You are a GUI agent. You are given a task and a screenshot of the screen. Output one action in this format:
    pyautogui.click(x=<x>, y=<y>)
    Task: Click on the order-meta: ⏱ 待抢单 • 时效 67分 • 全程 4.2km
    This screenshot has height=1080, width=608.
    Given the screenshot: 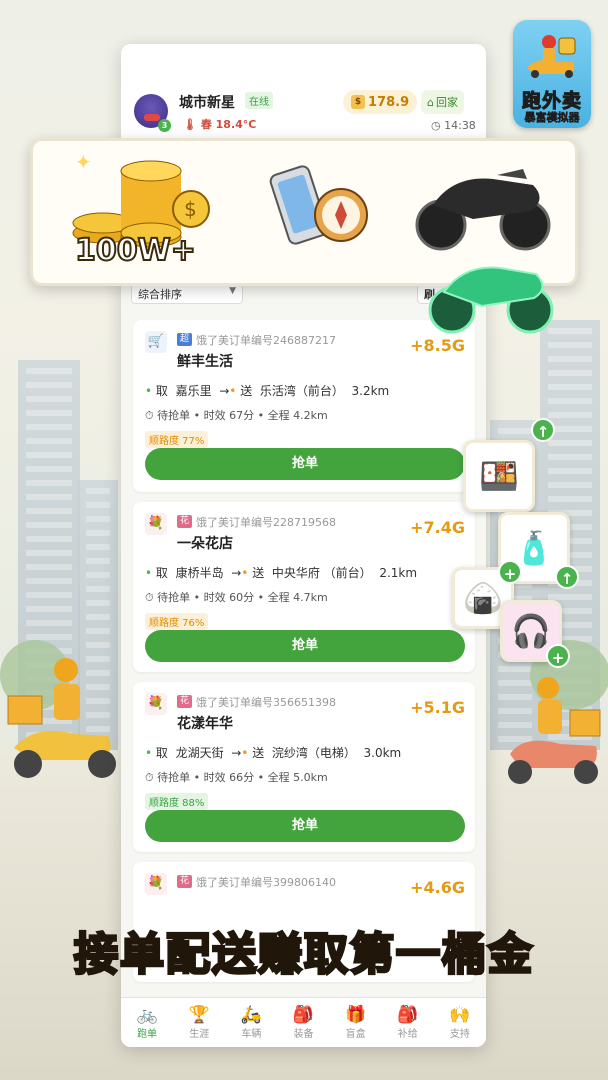 What is the action you would take?
    pyautogui.click(x=236, y=415)
    